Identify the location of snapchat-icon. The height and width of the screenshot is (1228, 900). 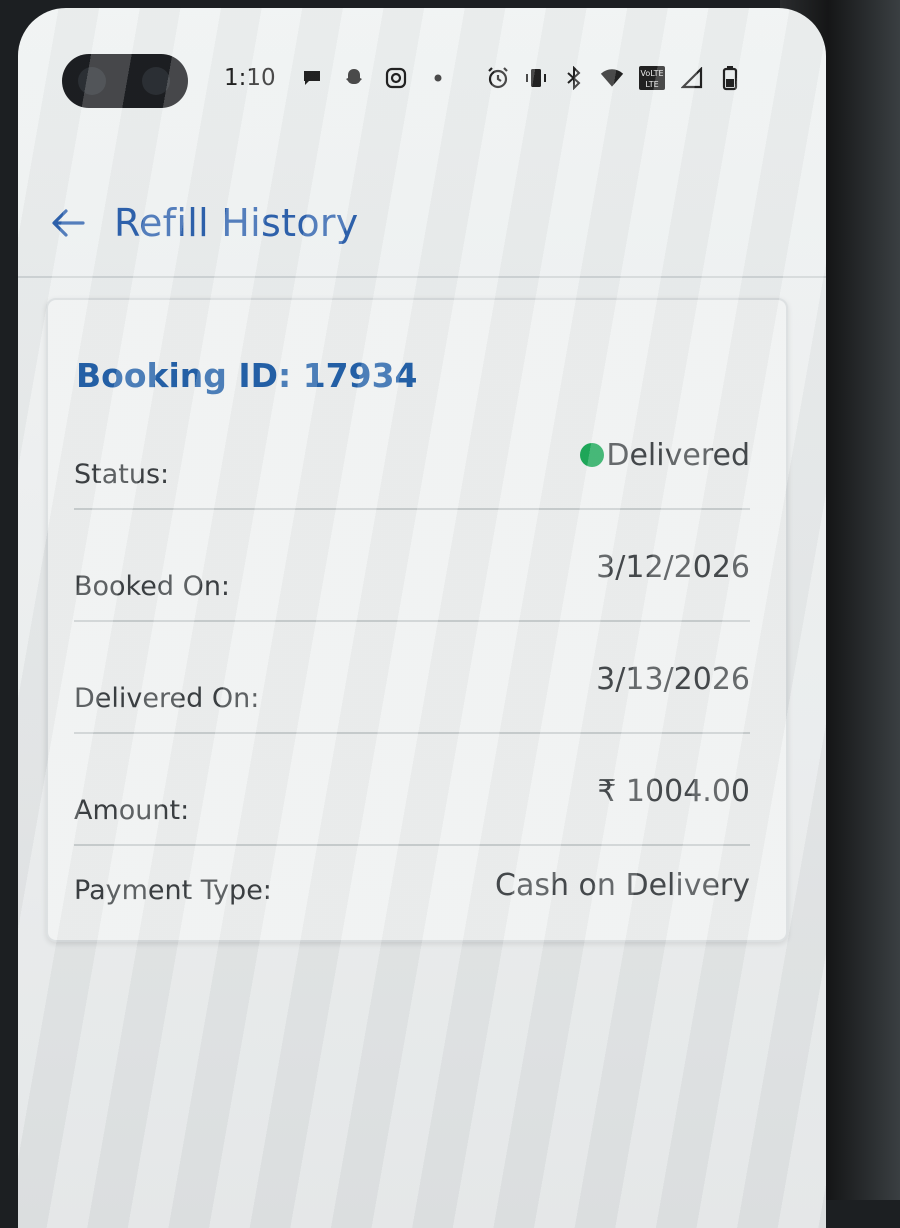
(354, 78).